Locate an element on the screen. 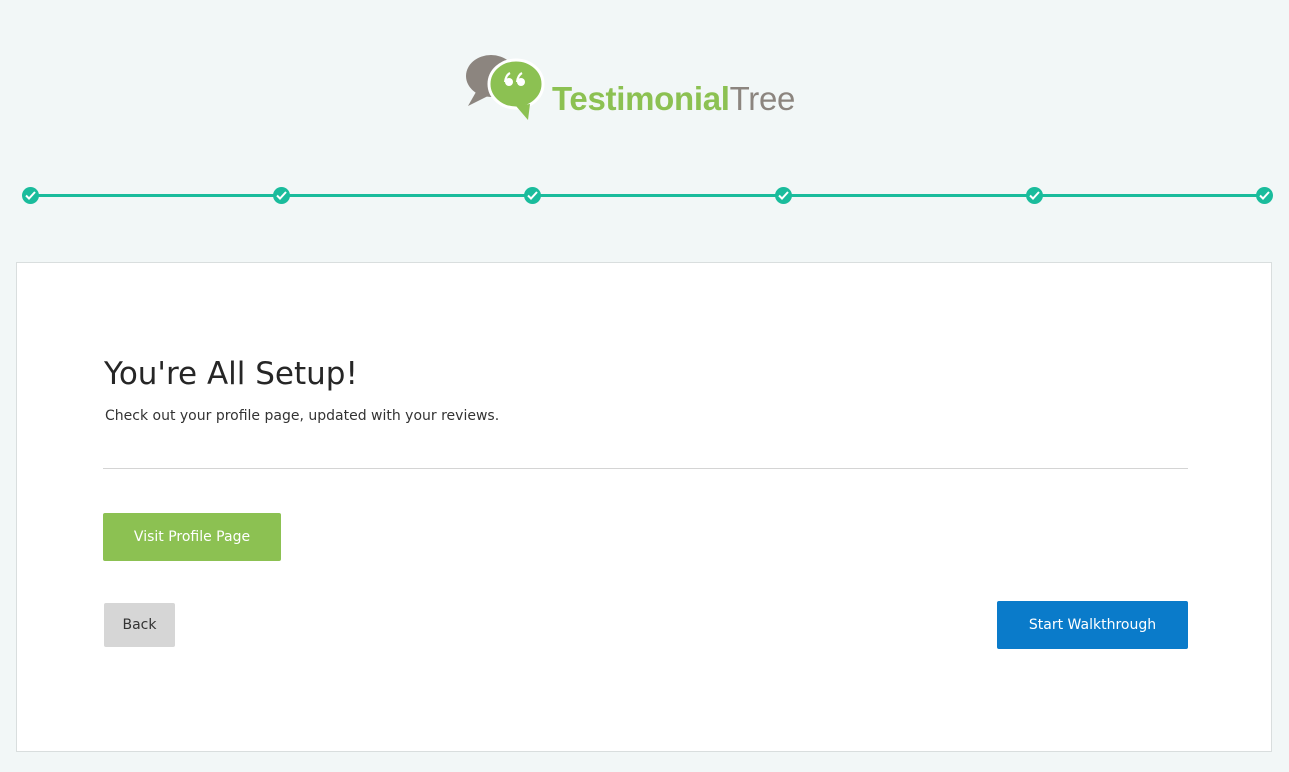 The width and height of the screenshot is (1289, 772). step-5-complete is located at coordinates (1034, 195).